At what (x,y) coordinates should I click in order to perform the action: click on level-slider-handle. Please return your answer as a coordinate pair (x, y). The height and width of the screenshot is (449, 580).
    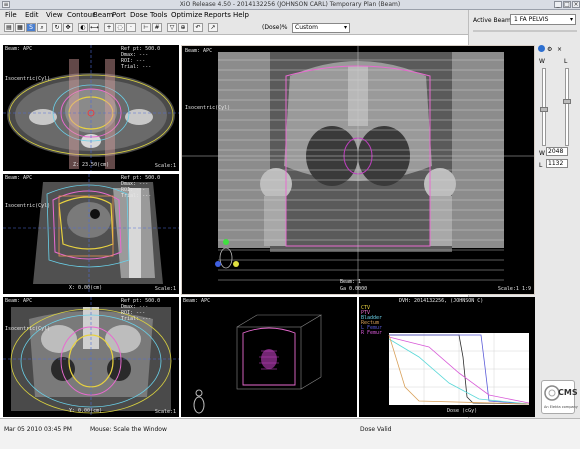
    Looking at the image, I should click on (567, 101).